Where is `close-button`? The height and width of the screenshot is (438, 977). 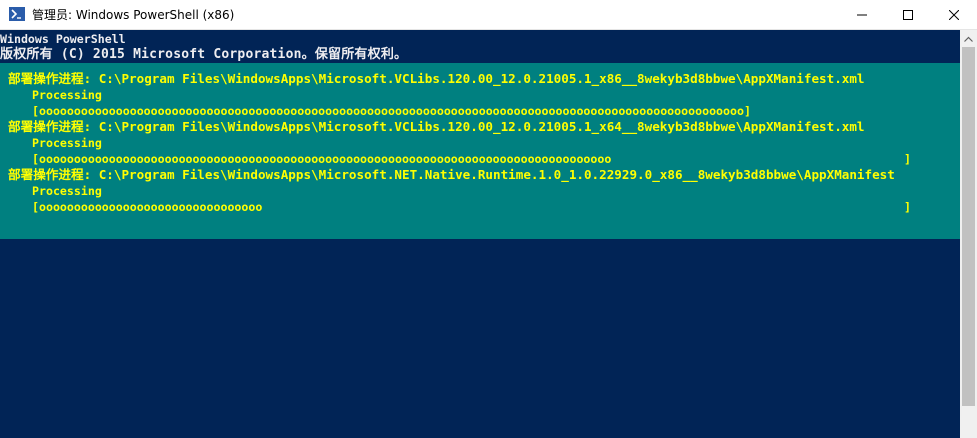 close-button is located at coordinates (954, 15).